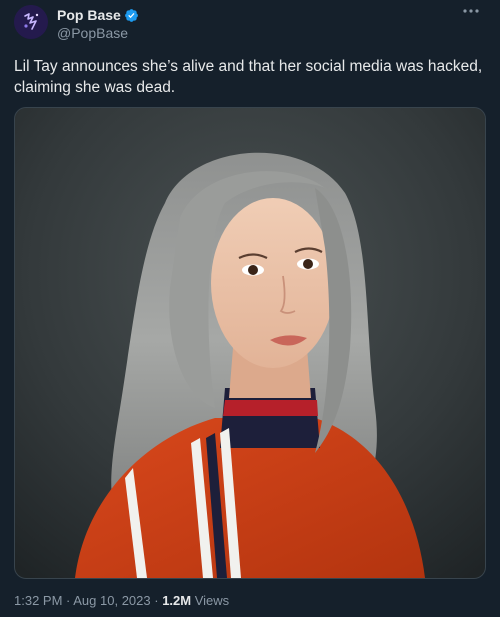 The height and width of the screenshot is (617, 500). I want to click on tweet-meta: 1:32 PM · Aug 10, 2023 · 1.2M Views, so click(121, 601).